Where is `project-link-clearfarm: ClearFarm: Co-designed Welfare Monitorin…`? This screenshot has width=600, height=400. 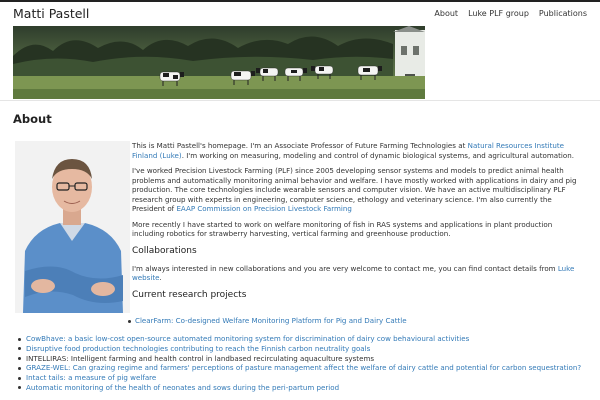 project-link-clearfarm: ClearFarm: Co-designed Welfare Monitorin… is located at coordinates (271, 320).